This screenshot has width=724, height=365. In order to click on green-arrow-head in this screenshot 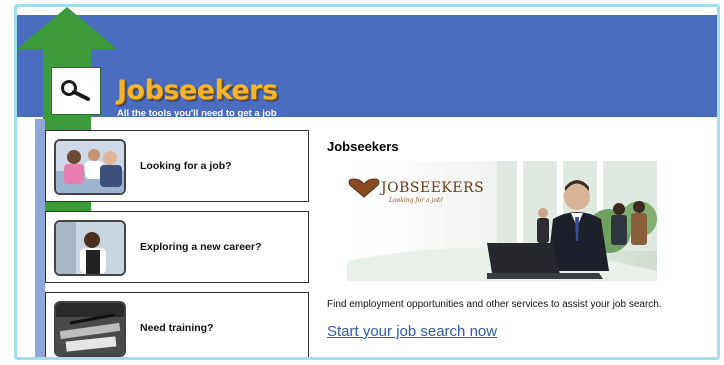, I will do `click(67, 28)`.